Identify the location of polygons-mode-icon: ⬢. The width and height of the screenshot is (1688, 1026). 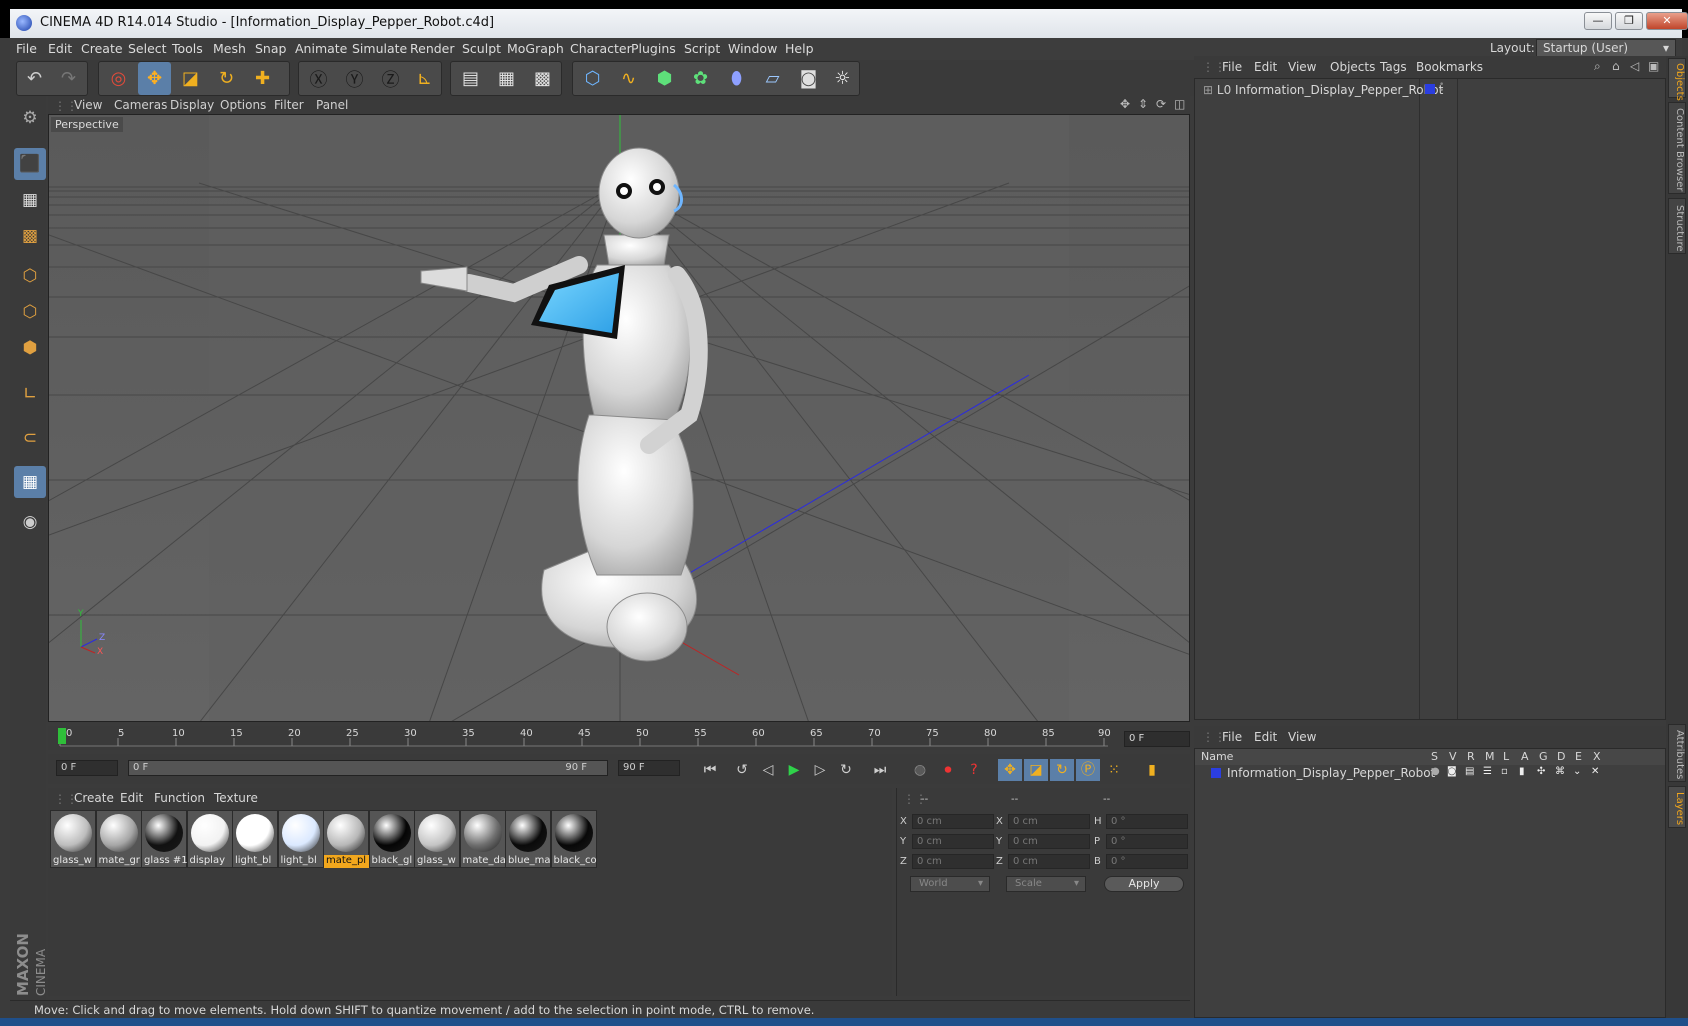
(30, 348).